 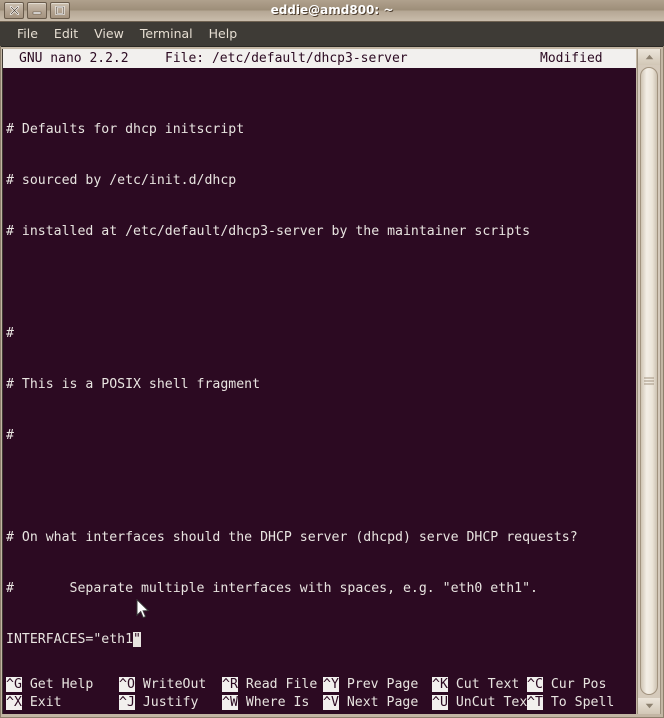 What do you see at coordinates (440, 684) in the screenshot?
I see `shortcut-key: ^K` at bounding box center [440, 684].